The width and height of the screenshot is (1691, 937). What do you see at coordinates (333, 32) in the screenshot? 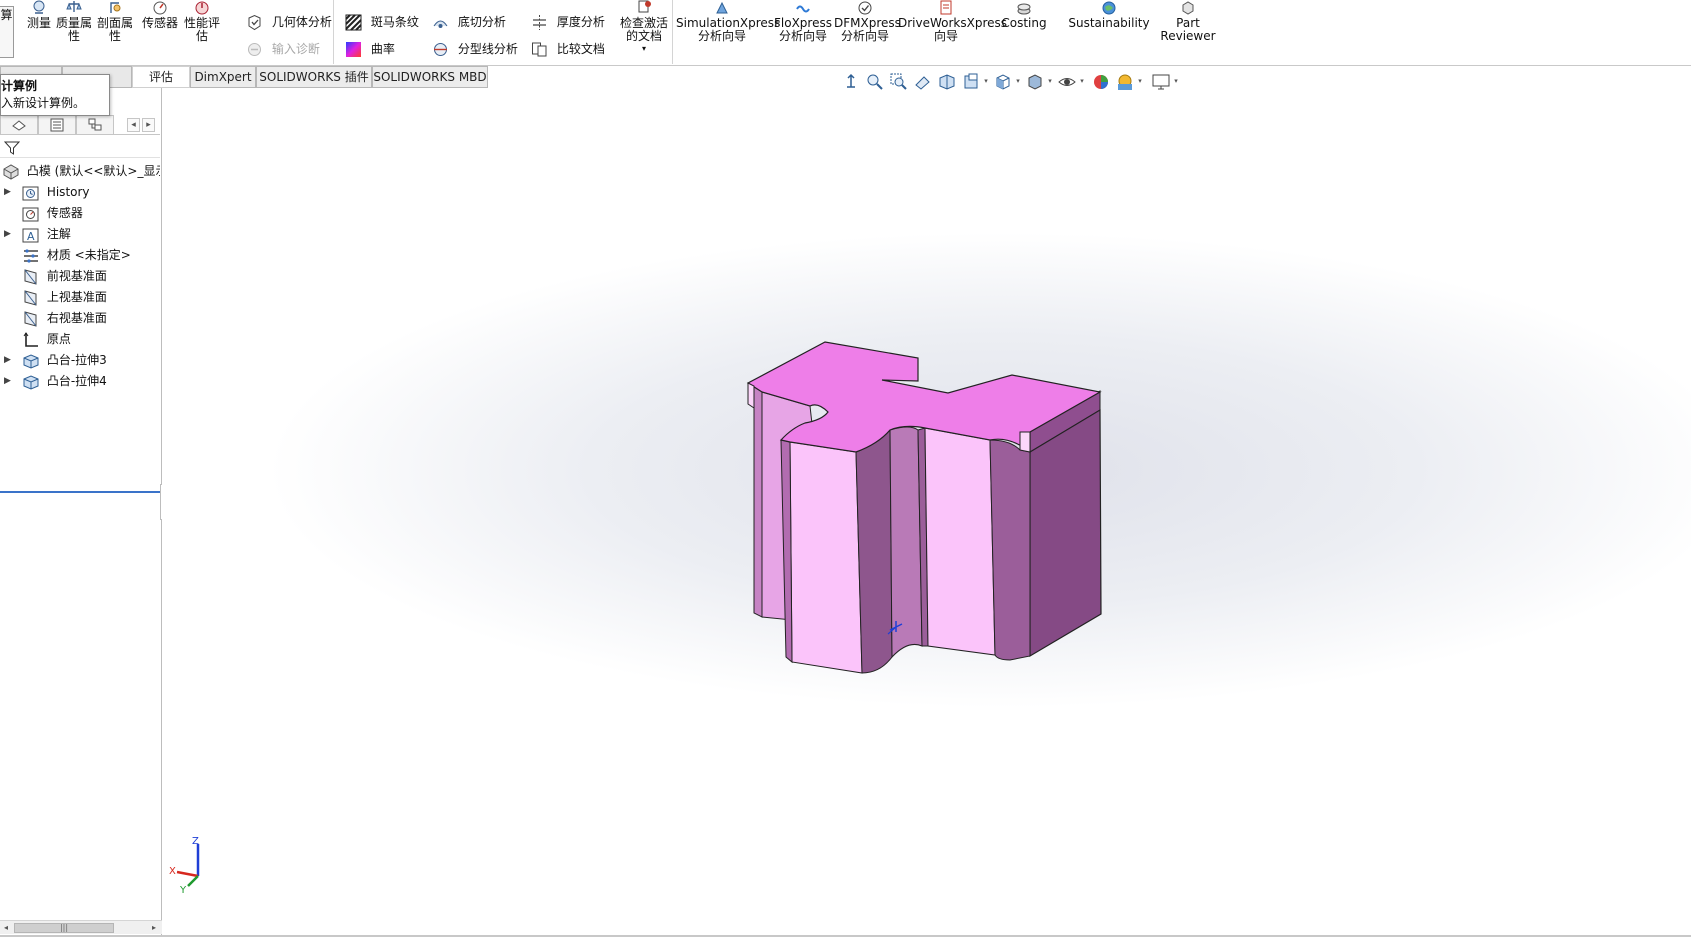
I see `ribbon-separator` at bounding box center [333, 32].